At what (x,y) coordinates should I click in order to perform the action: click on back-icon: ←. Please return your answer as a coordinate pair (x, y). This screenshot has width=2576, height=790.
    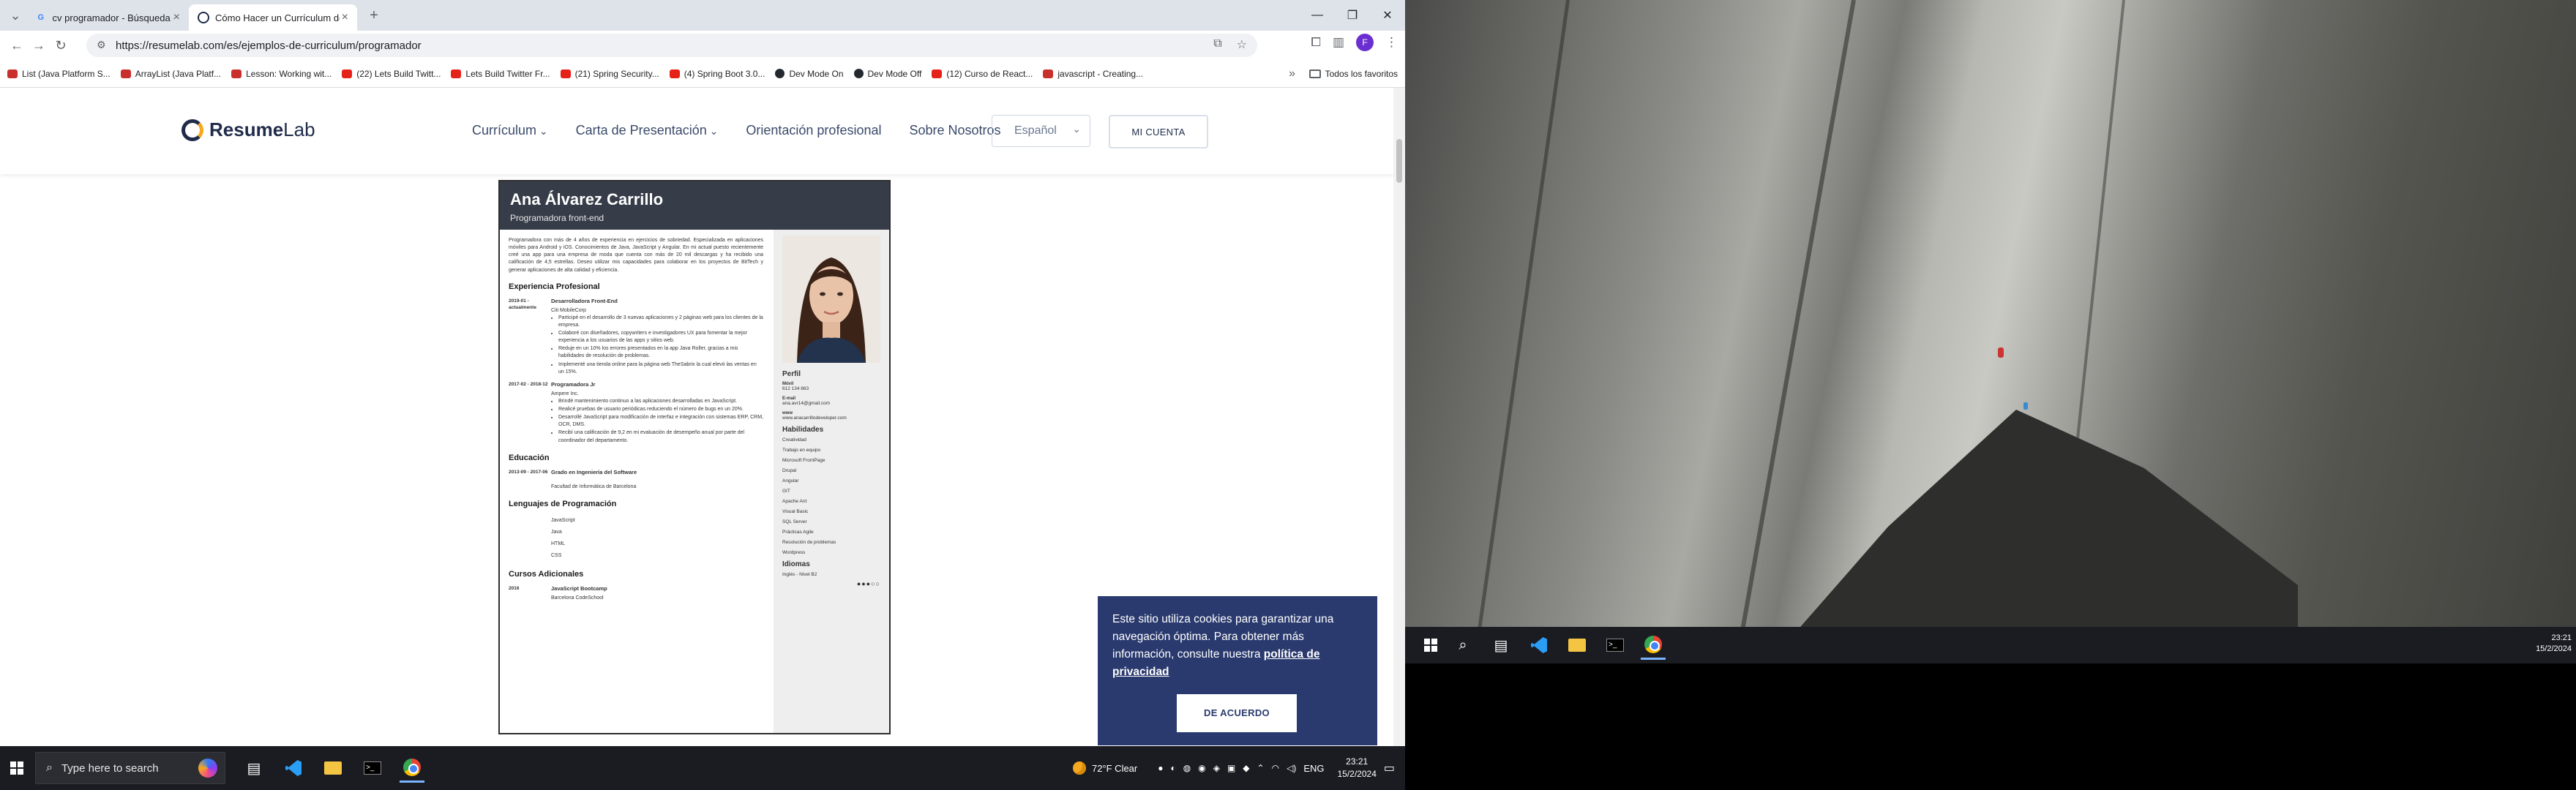
    Looking at the image, I should click on (17, 45).